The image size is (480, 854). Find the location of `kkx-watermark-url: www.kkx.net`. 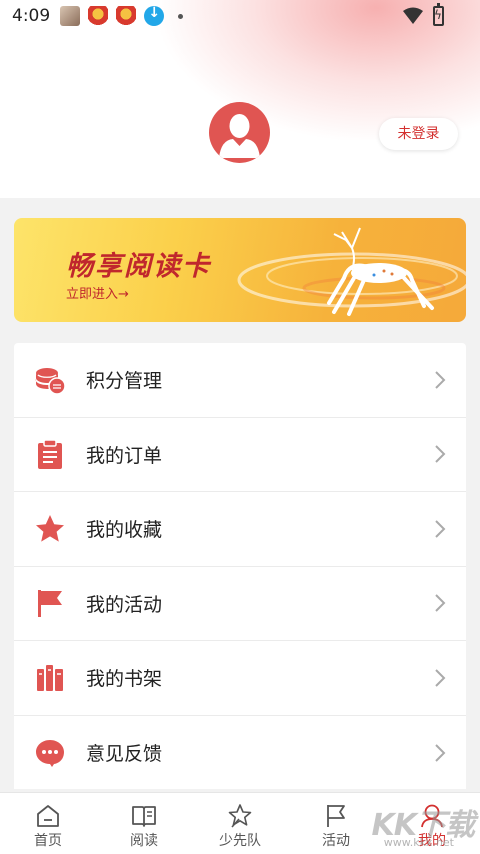

kkx-watermark-url: www.kkx.net is located at coordinates (418, 842).